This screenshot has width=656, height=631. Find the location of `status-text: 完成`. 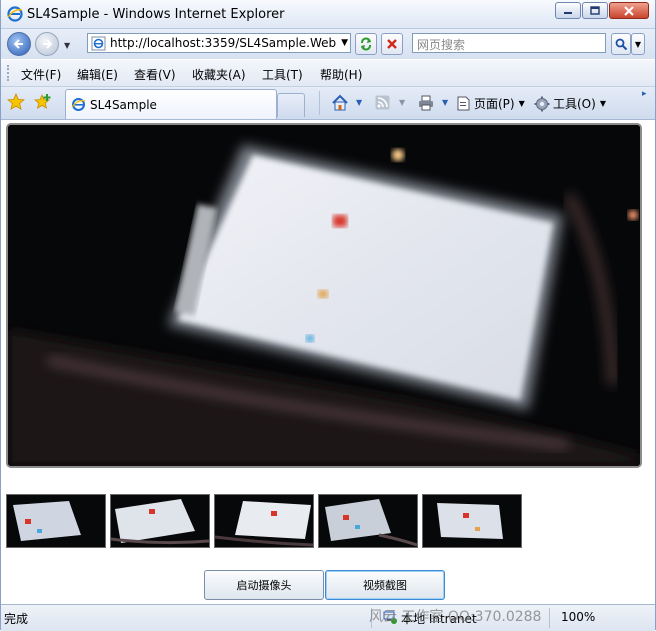

status-text: 完成 is located at coordinates (16, 619).